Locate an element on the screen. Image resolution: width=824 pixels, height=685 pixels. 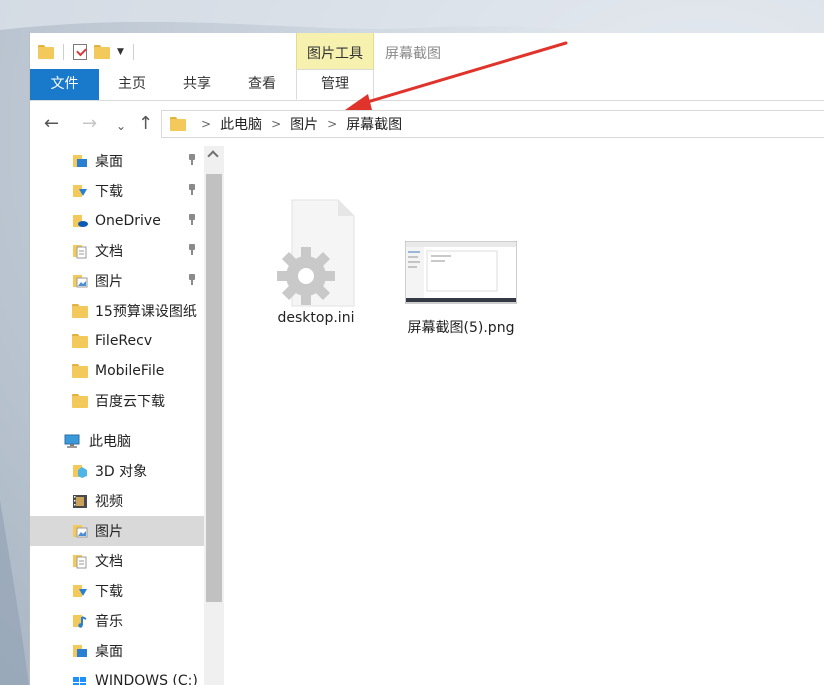
quick-access-toolbar: ▼ is located at coordinates (87, 52).